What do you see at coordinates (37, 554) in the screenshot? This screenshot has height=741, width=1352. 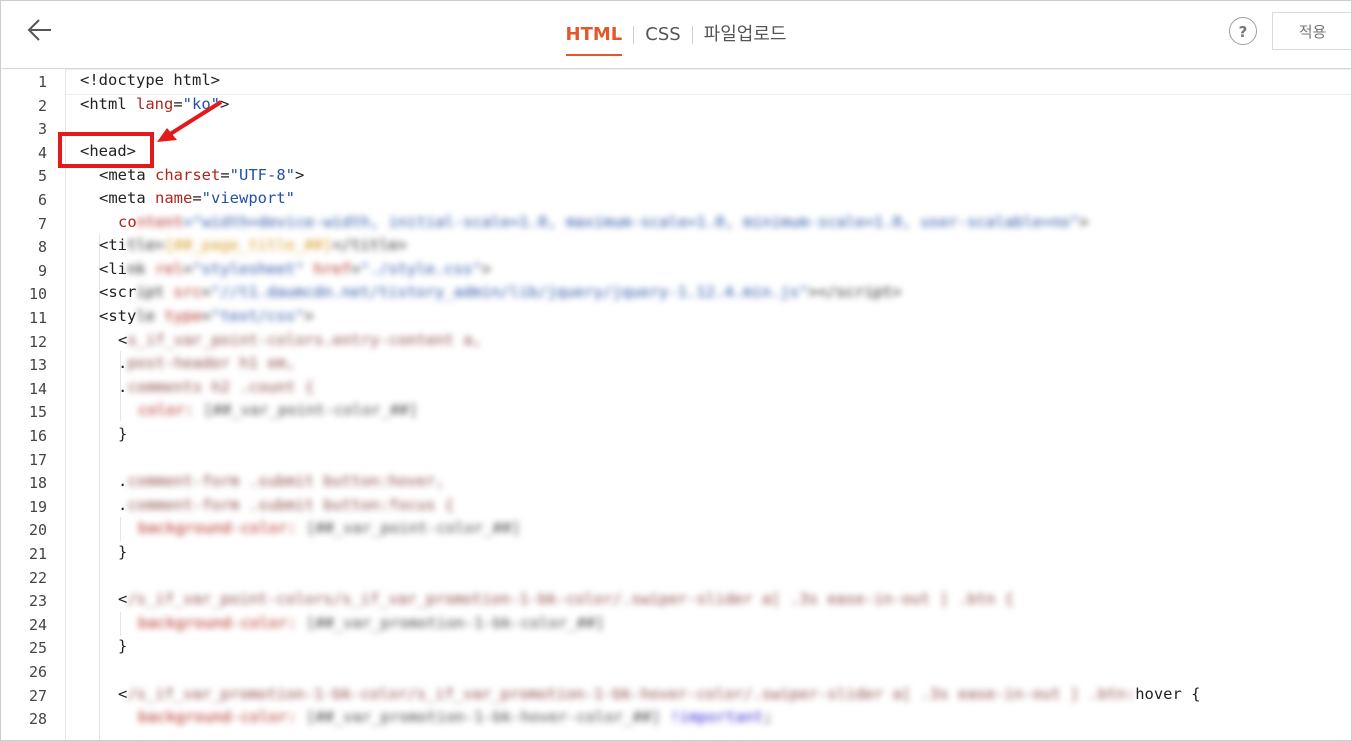 I see `line-number: 21` at bounding box center [37, 554].